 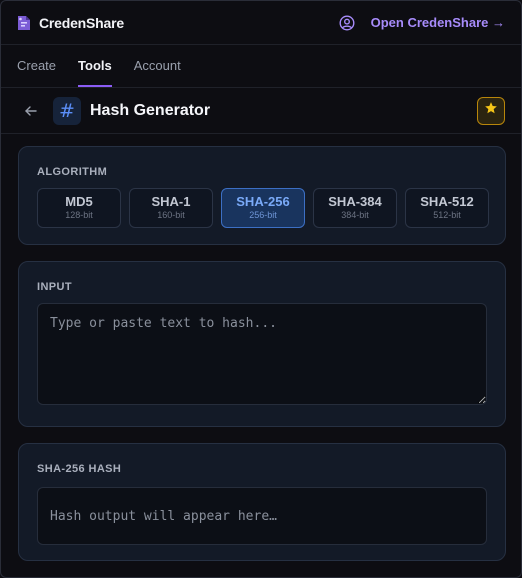 I want to click on algorithm-name: SHA-256, so click(x=263, y=201).